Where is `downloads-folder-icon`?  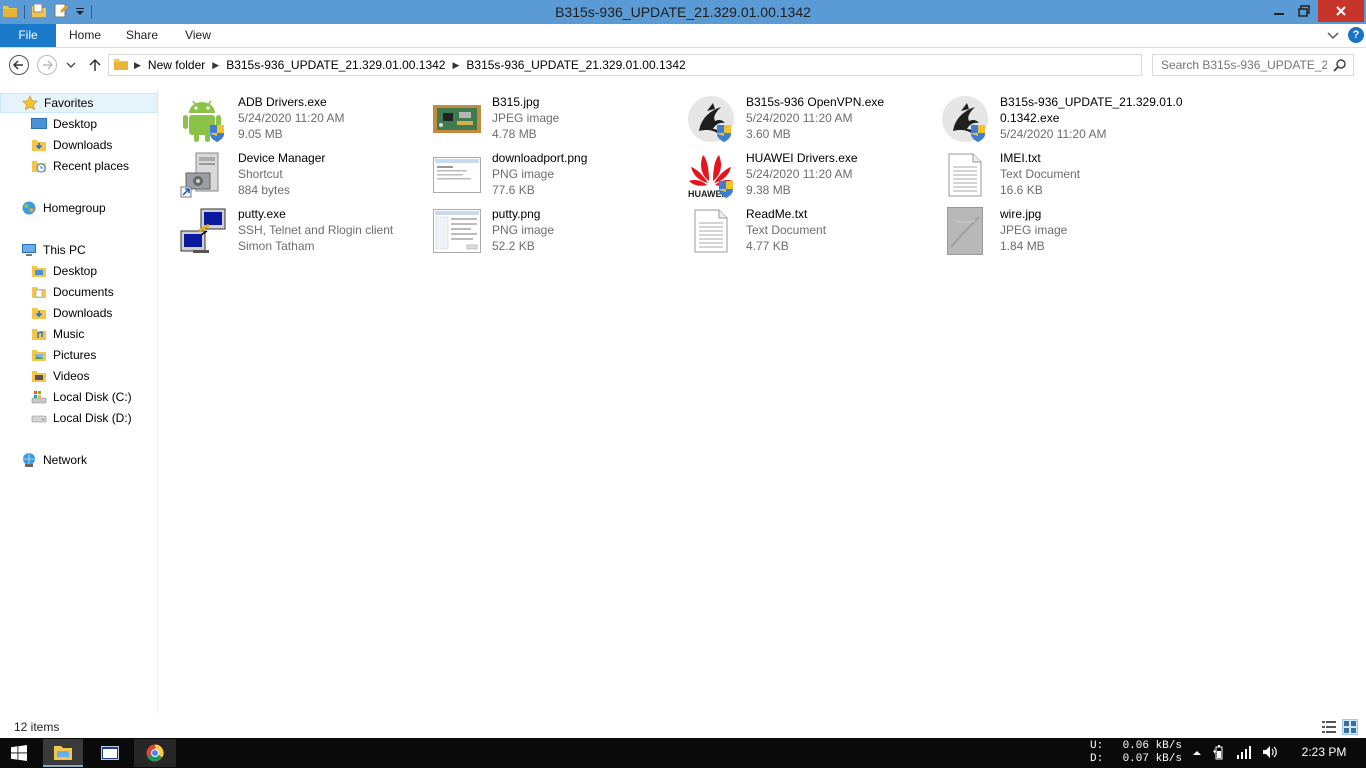
downloads-folder-icon is located at coordinates (39, 313).